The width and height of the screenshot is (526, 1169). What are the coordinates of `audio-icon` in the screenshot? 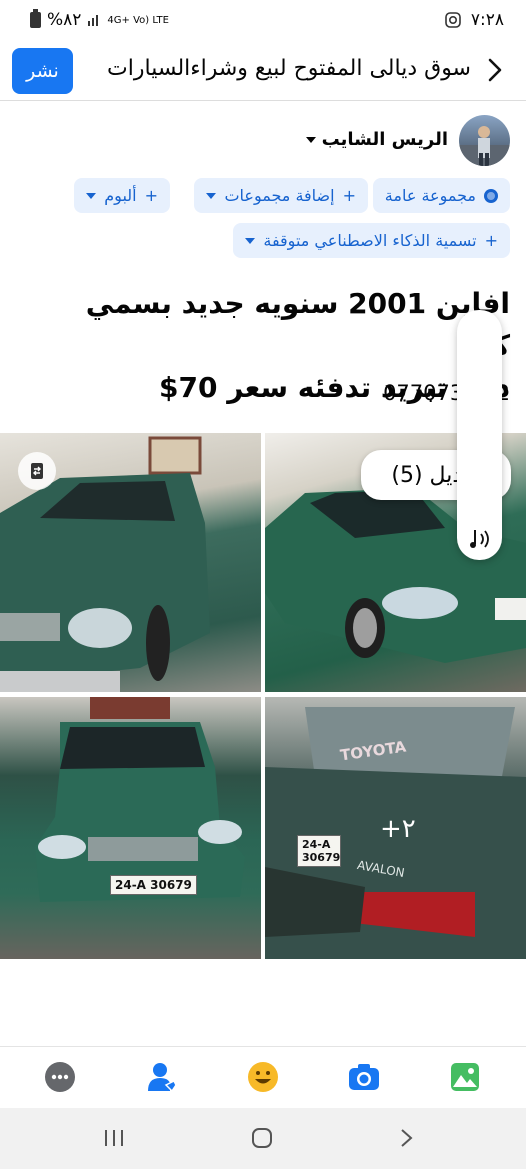 It's located at (480, 539).